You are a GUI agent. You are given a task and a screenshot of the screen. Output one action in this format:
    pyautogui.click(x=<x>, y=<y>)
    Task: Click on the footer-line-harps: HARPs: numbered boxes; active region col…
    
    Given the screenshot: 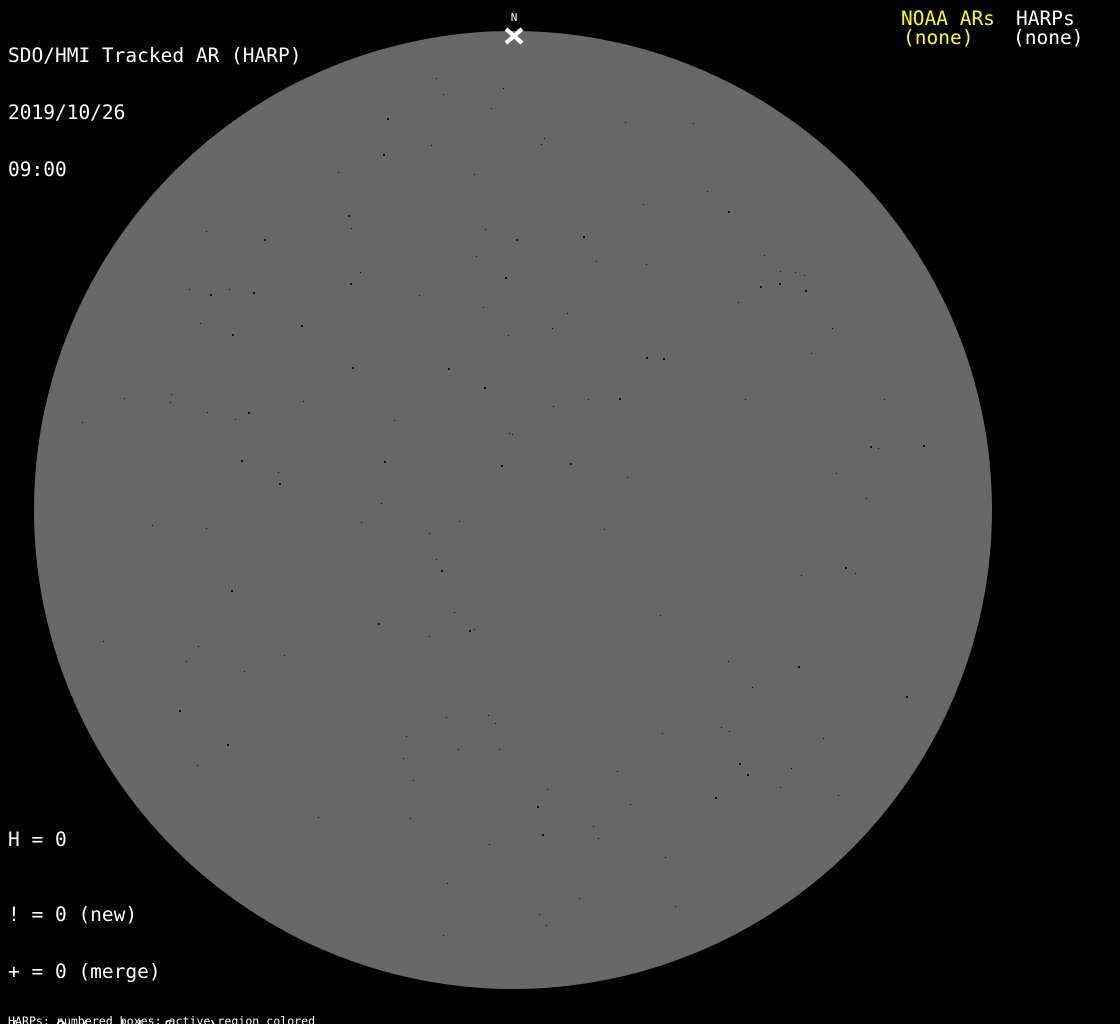 What is the action you would take?
    pyautogui.click(x=162, y=1018)
    